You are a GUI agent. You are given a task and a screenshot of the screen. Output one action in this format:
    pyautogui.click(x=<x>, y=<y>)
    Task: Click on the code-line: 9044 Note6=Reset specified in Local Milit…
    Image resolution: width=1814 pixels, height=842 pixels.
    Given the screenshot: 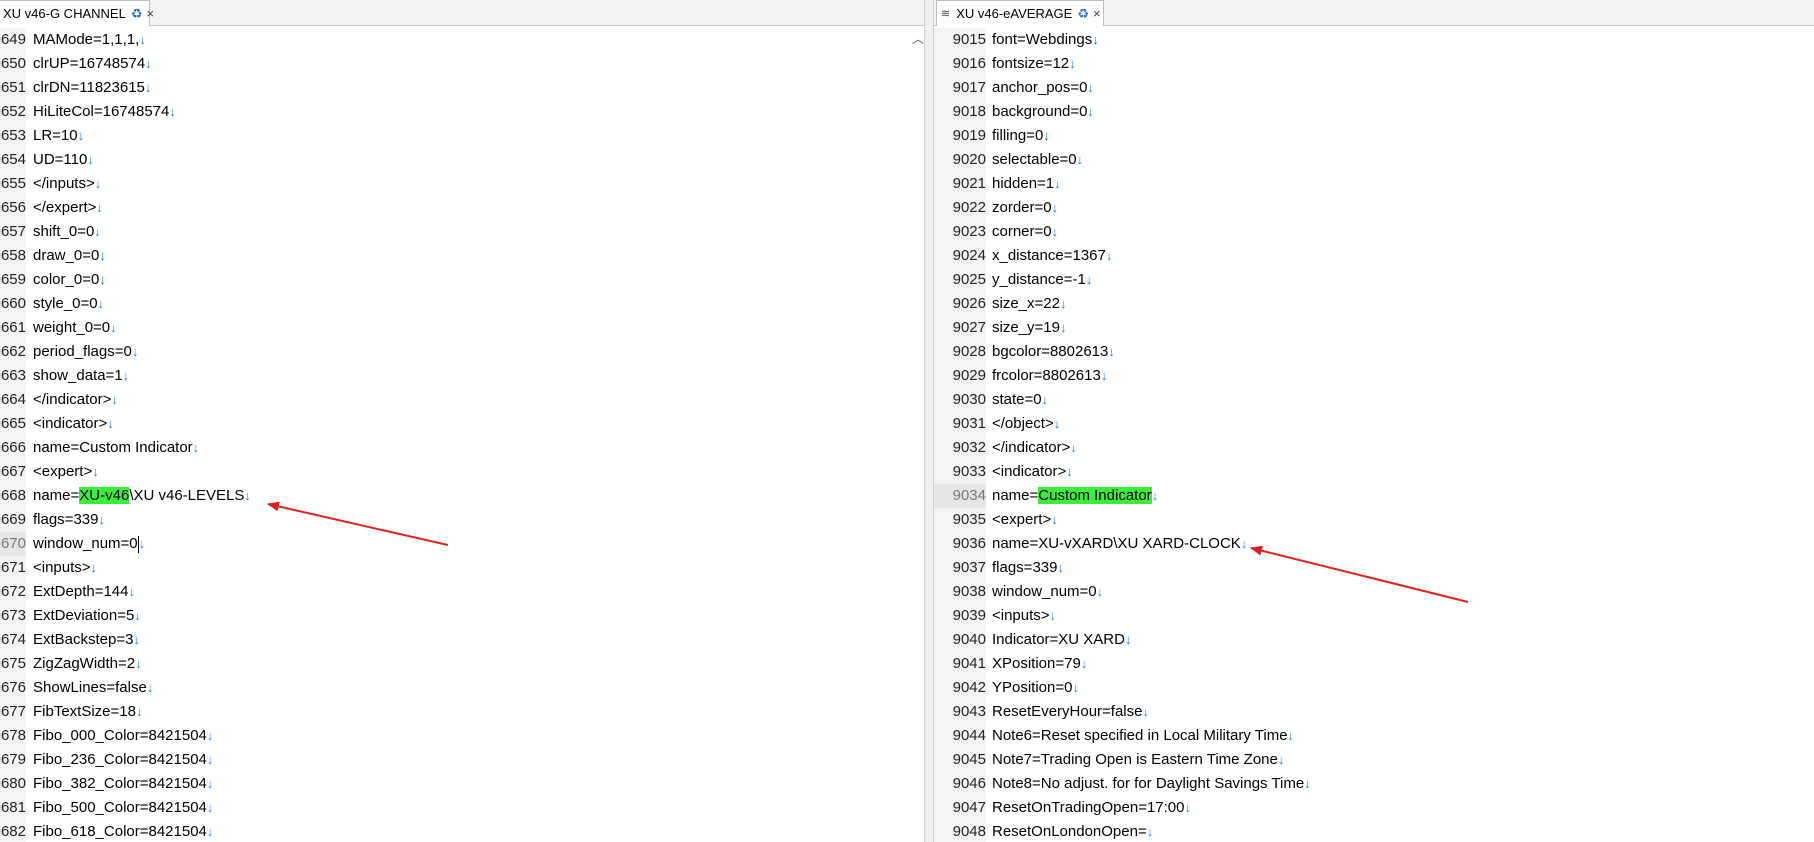 What is the action you would take?
    pyautogui.click(x=1374, y=736)
    